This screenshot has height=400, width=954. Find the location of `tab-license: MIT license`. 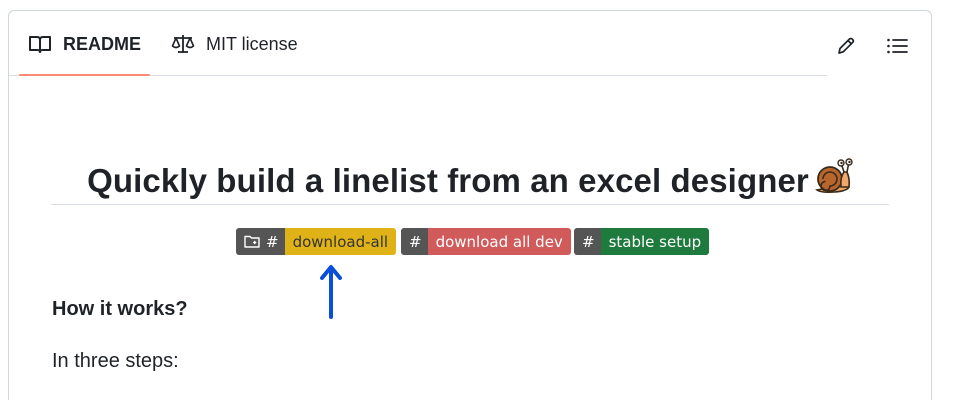

tab-license: MIT license is located at coordinates (234, 44).